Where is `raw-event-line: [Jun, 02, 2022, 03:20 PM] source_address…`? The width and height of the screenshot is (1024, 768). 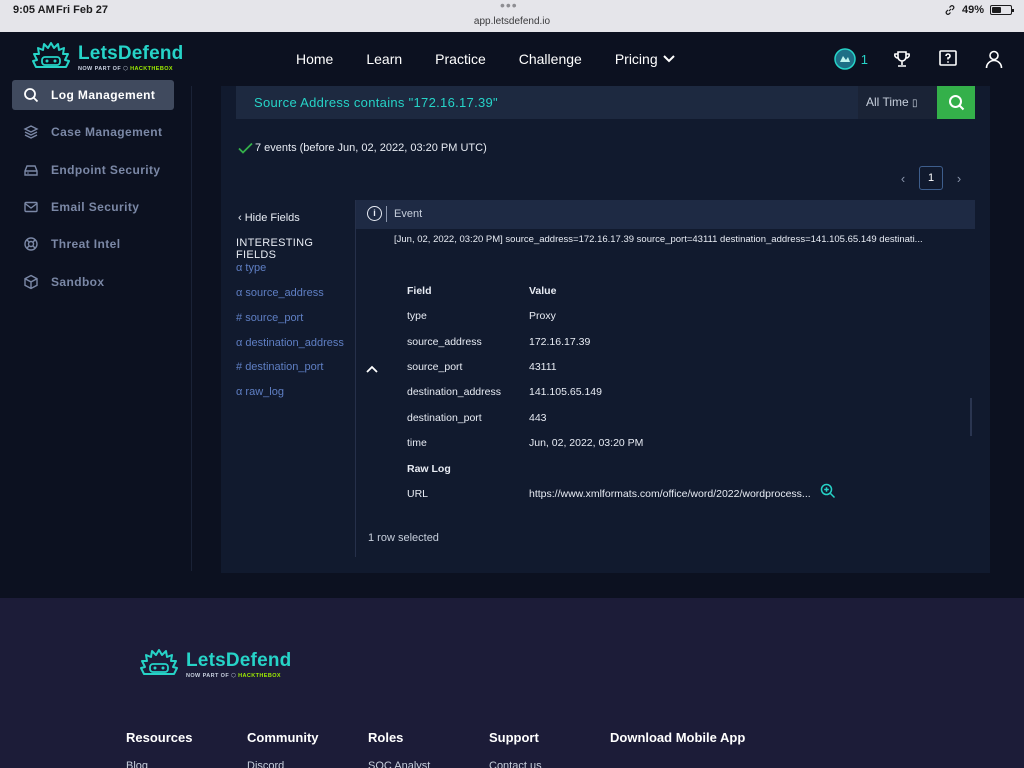
raw-event-line: [Jun, 02, 2022, 03:20 PM] source_address… is located at coordinates (674, 239).